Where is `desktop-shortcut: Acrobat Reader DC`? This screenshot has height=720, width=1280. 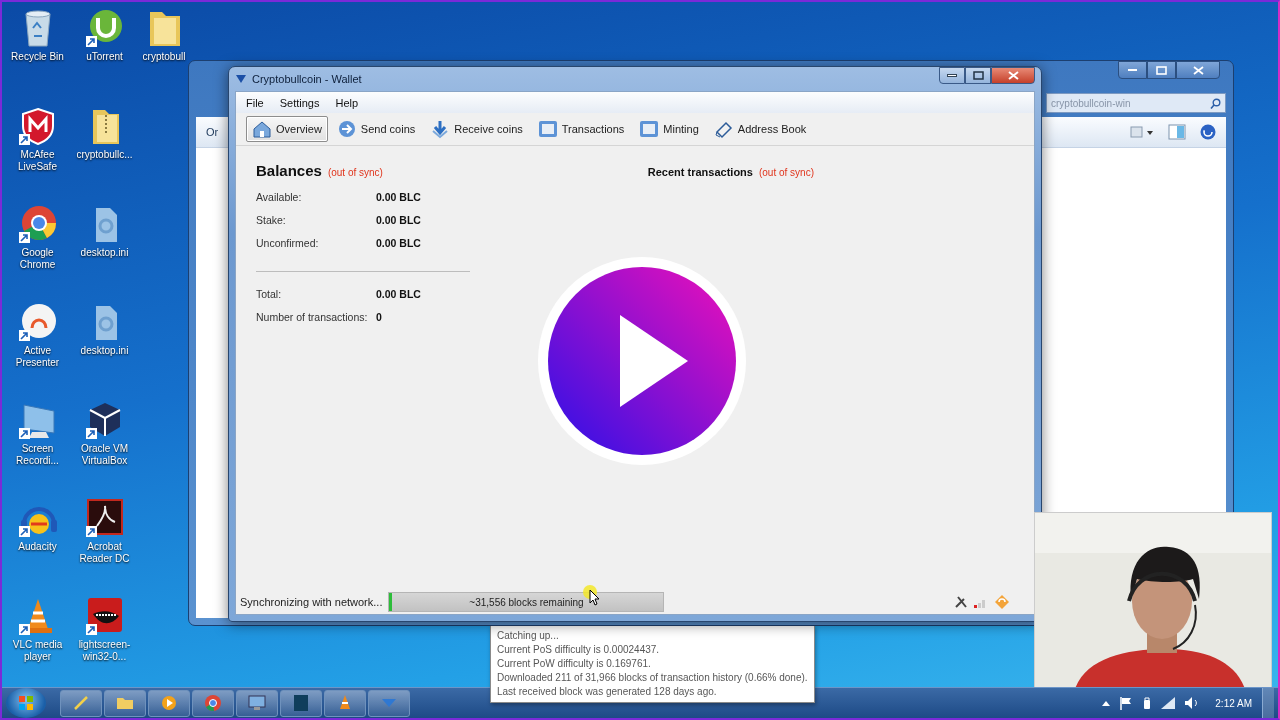
desktop-shortcut: Acrobat Reader DC is located at coordinates (104, 529).